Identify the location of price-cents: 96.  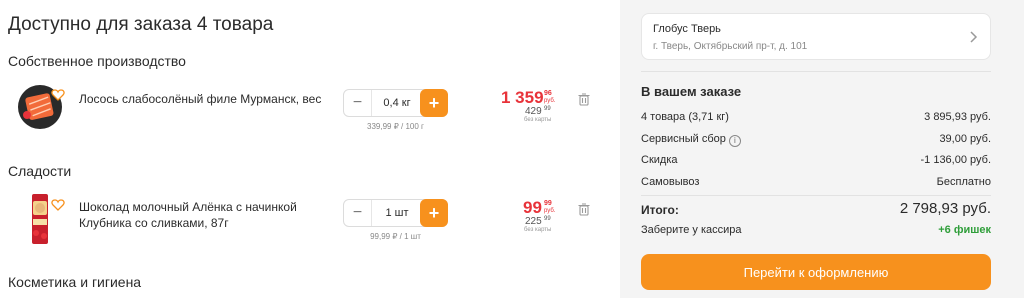
(548, 93).